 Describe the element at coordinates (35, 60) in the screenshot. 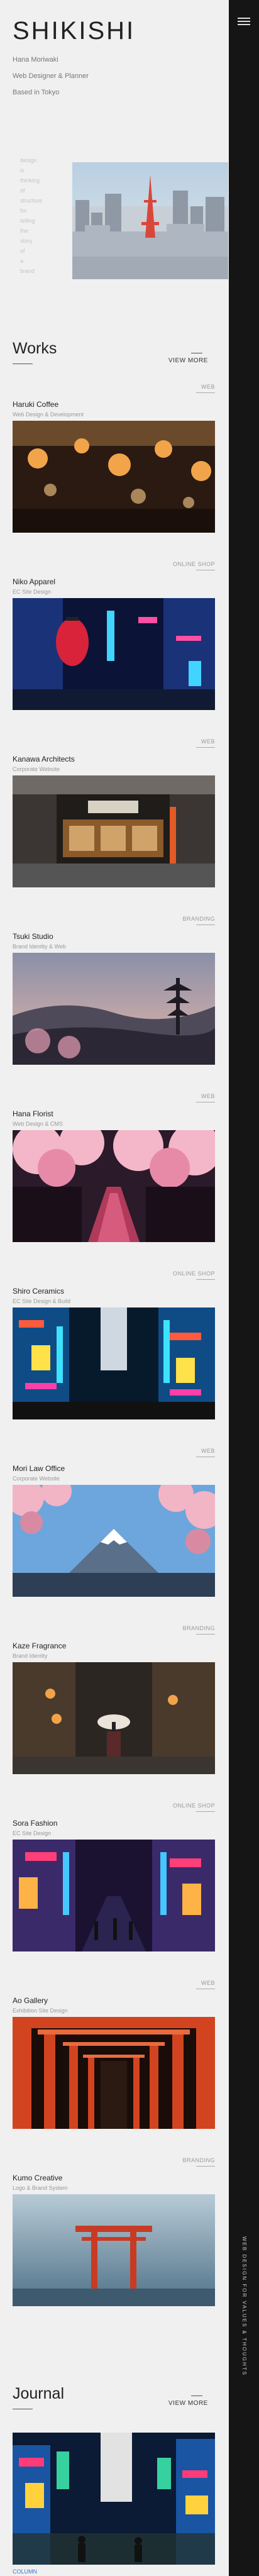

I see `author-name: Hana Moriwaki` at that location.